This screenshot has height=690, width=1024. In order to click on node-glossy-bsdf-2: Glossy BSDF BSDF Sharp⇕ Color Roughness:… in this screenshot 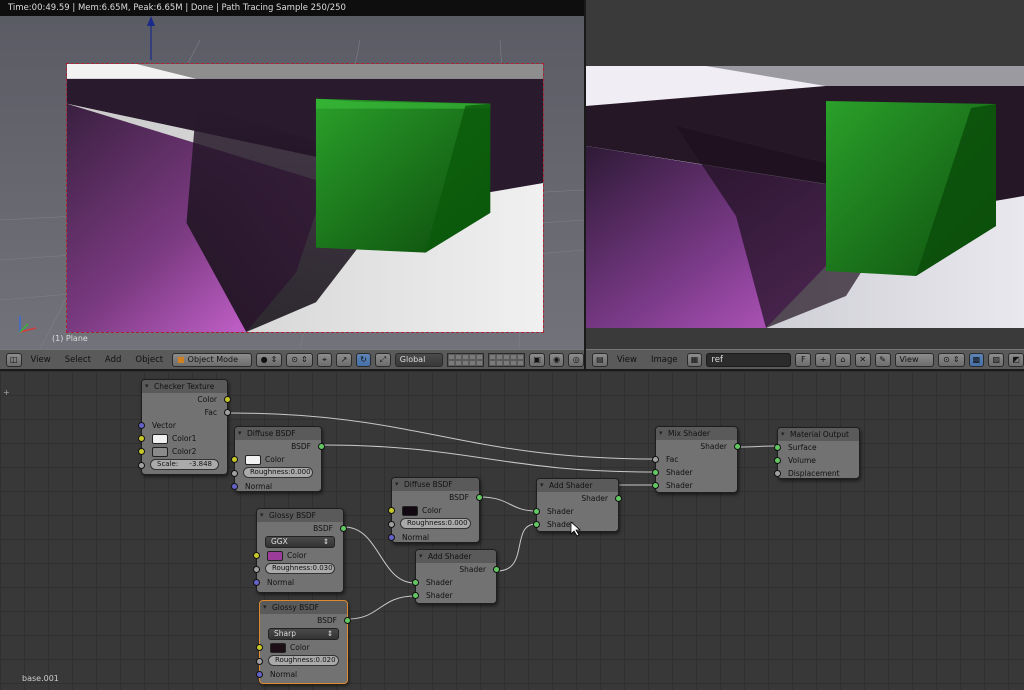, I will do `click(303, 642)`.